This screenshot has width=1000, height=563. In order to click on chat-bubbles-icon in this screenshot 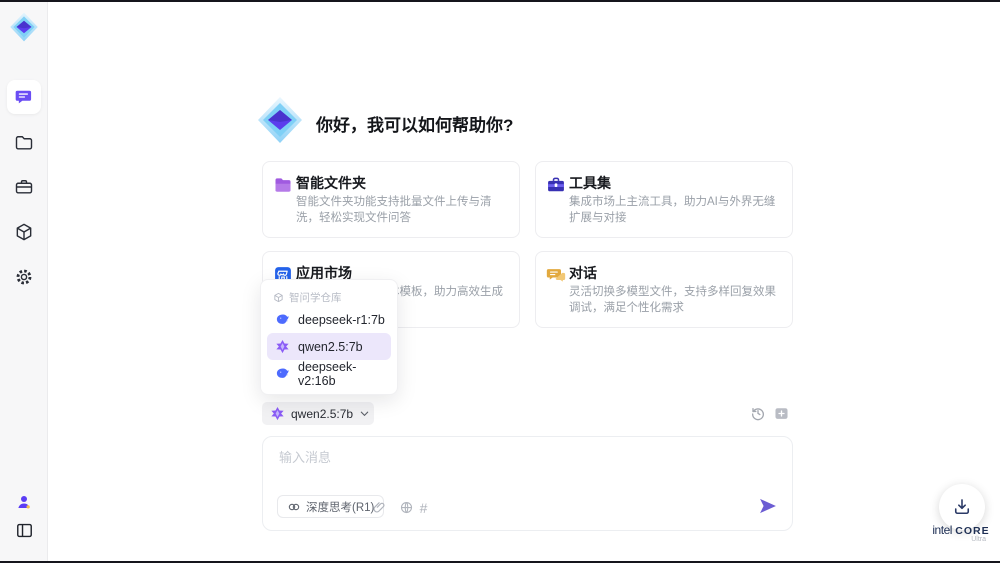, I will do `click(556, 275)`.